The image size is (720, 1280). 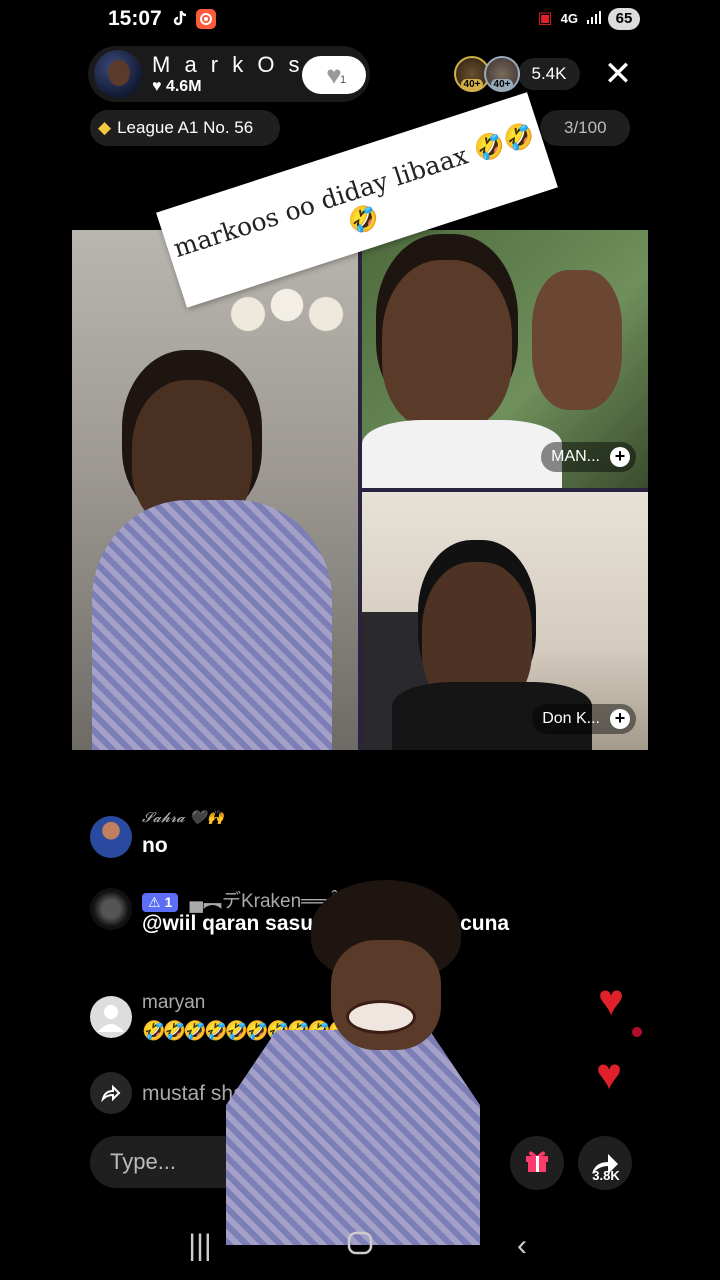 What do you see at coordinates (334, 75) in the screenshot?
I see `follow-button: ♥ 1` at bounding box center [334, 75].